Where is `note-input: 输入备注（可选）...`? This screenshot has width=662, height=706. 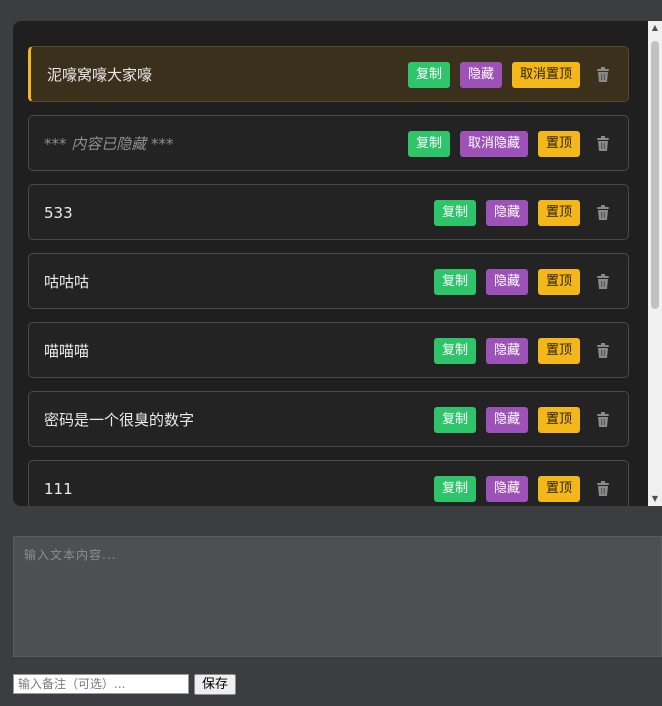
note-input: 输入备注（可选）... is located at coordinates (101, 684).